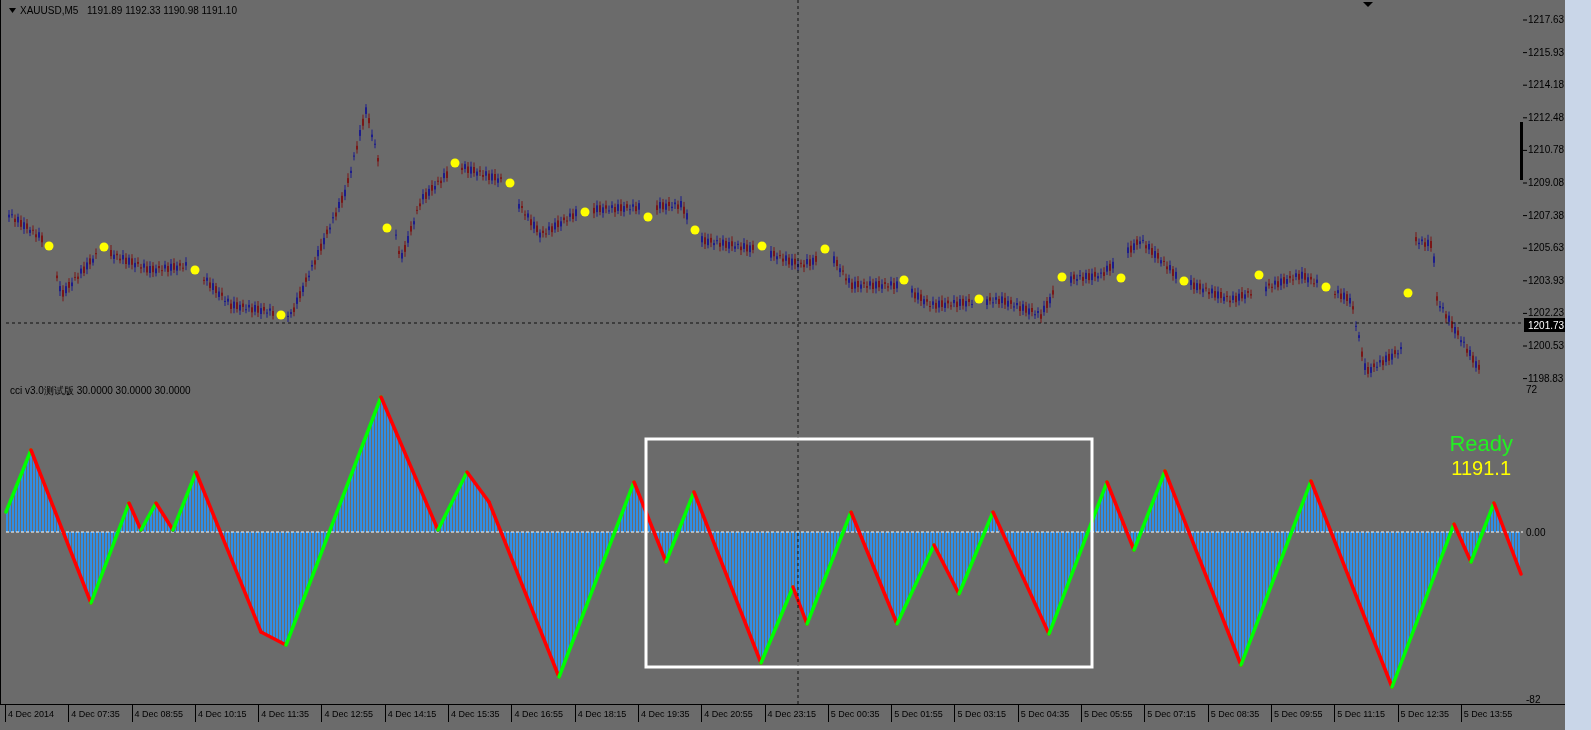 The image size is (1591, 730). What do you see at coordinates (1544, 325) in the screenshot?
I see `current-price-label: 1201.73` at bounding box center [1544, 325].